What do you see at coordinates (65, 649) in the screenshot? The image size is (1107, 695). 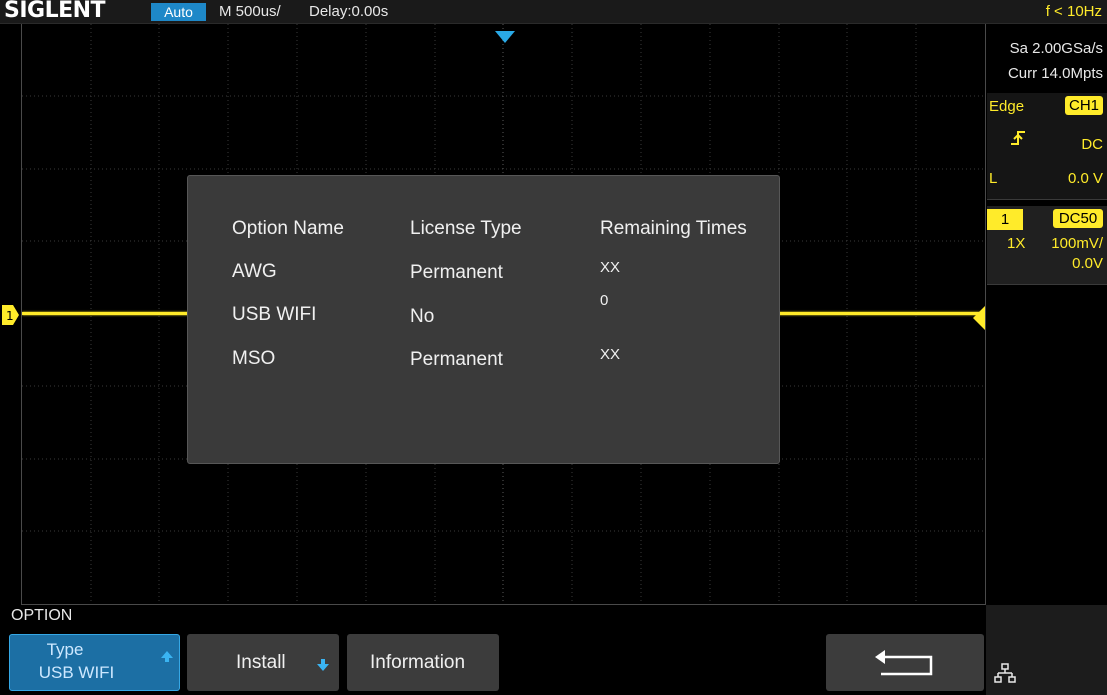 I see `type-softkey-label: Type` at bounding box center [65, 649].